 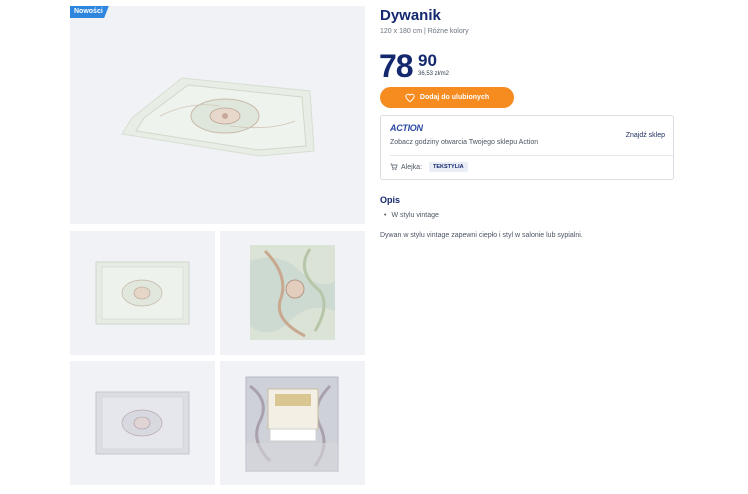 What do you see at coordinates (427, 60) in the screenshot?
I see `price-decimal: 90` at bounding box center [427, 60].